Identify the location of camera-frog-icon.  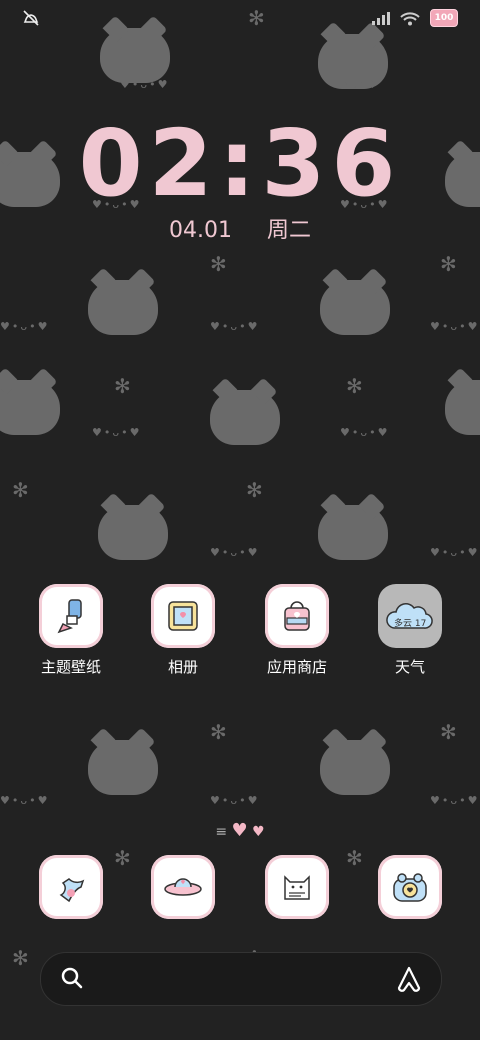
(410, 887).